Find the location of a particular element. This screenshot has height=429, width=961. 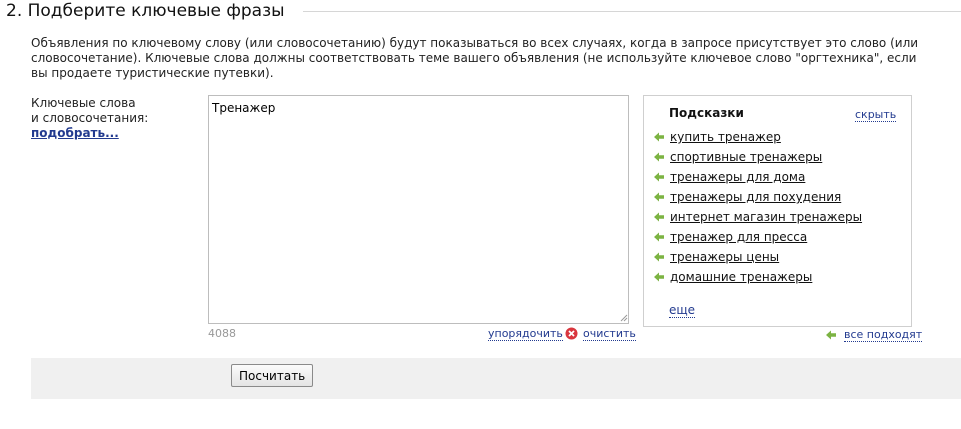

hide-hints-link: скрыть is located at coordinates (876, 115).